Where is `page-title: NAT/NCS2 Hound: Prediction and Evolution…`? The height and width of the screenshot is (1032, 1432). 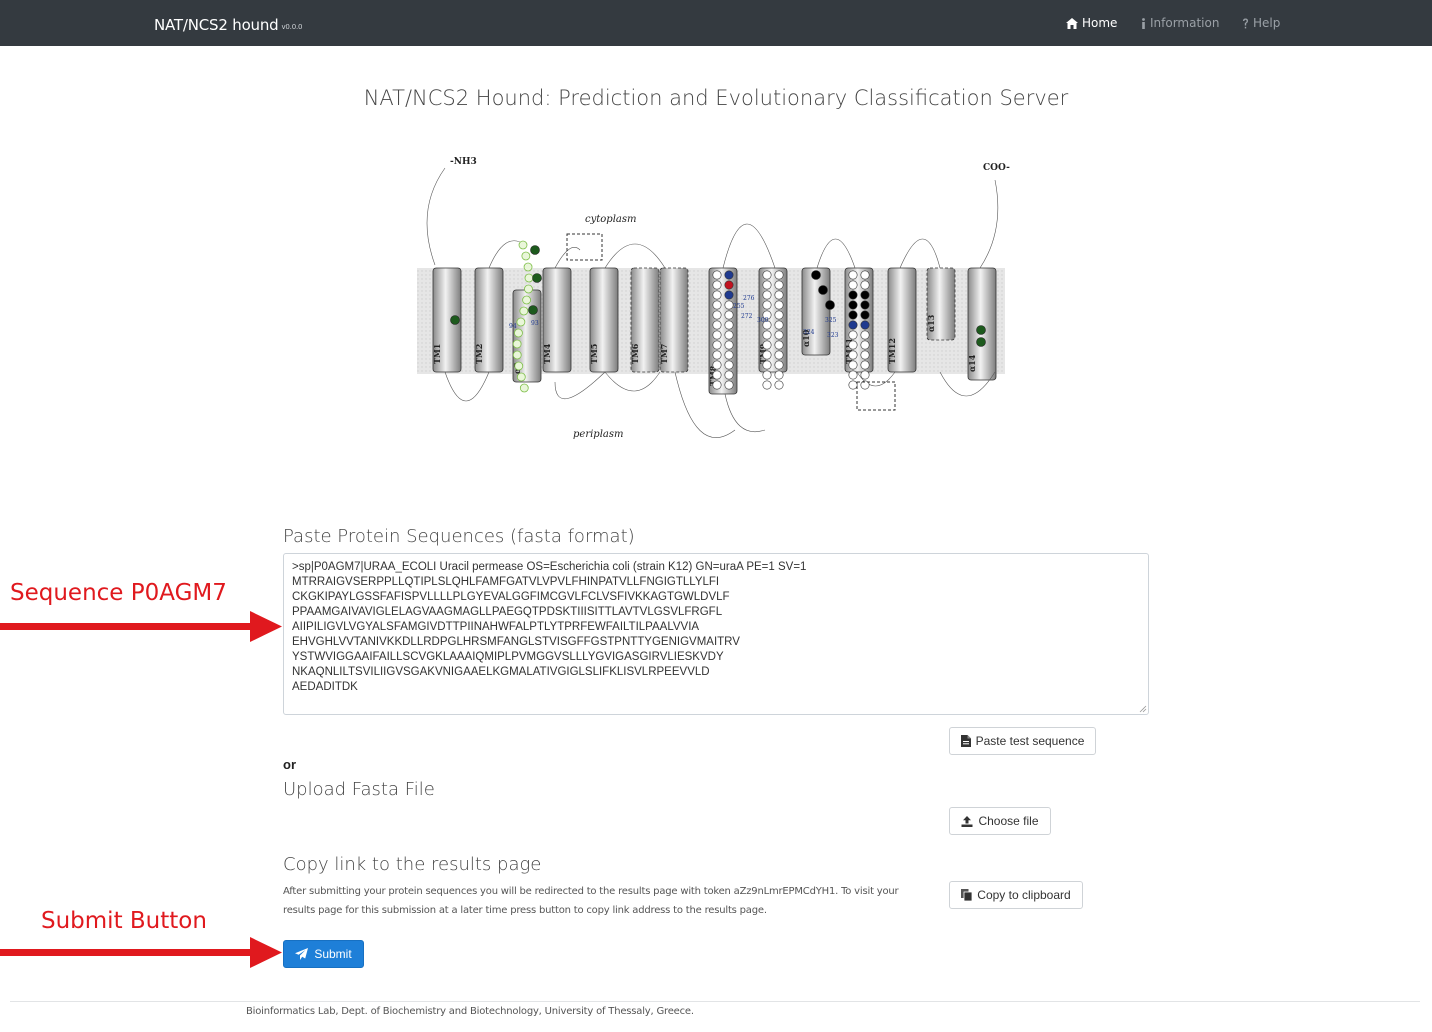
page-title: NAT/NCS2 Hound: Prediction and Evolution… is located at coordinates (716, 98).